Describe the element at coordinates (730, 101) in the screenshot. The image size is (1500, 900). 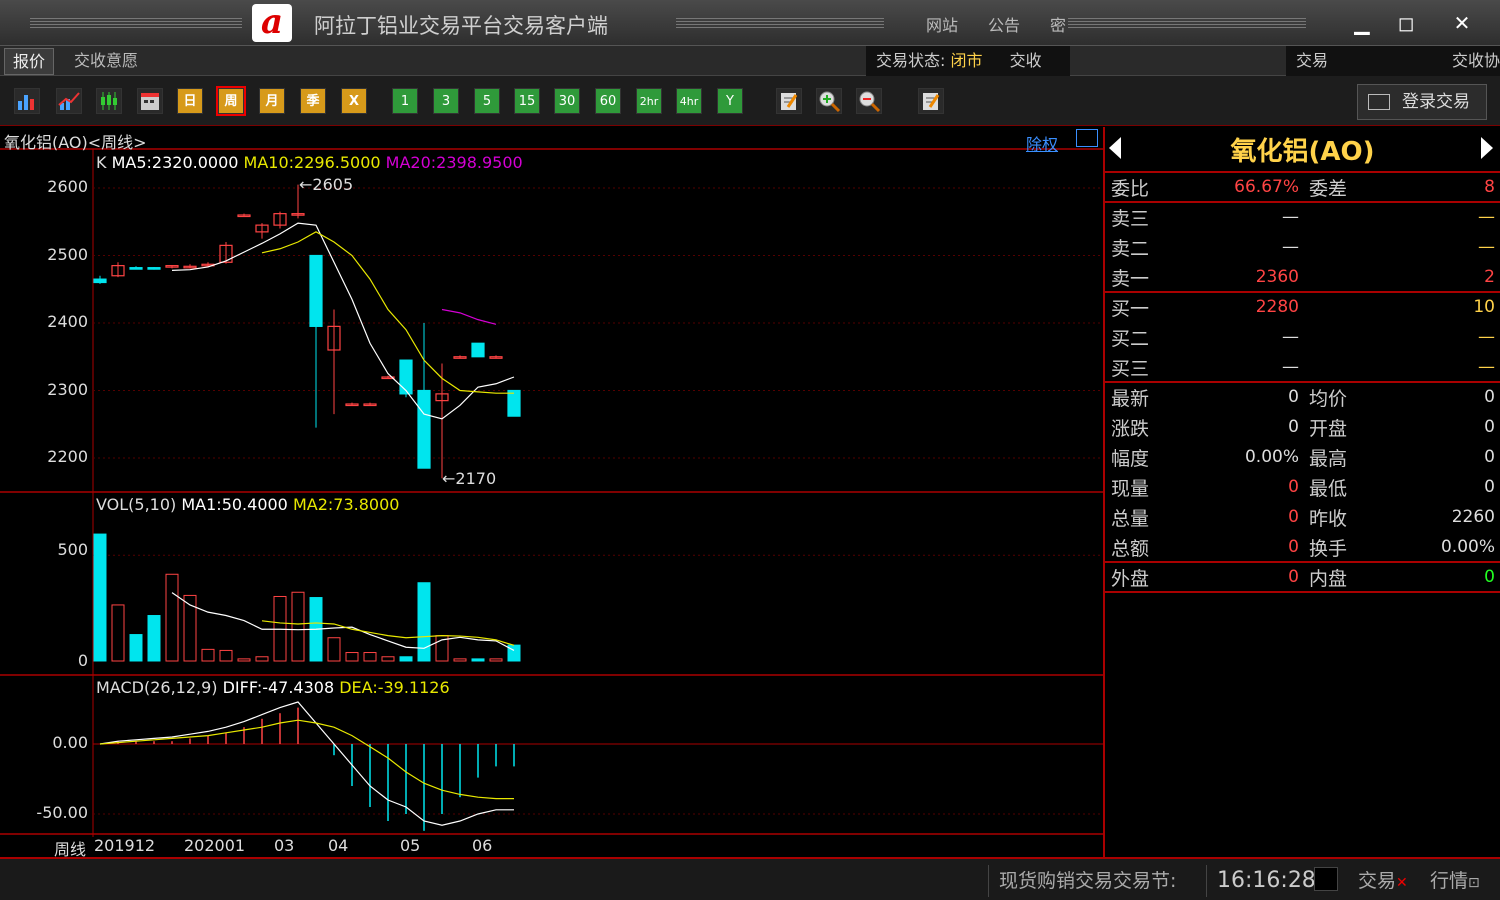
I see `period-year: Y` at that location.